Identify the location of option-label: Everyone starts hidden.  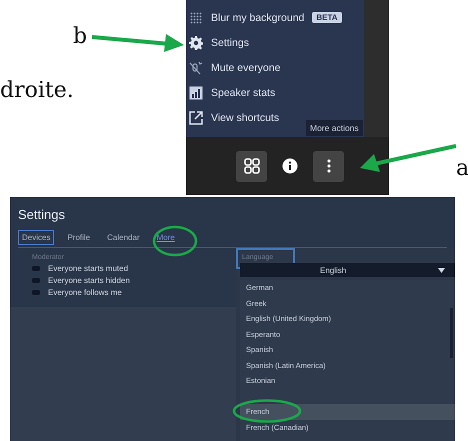
(89, 280).